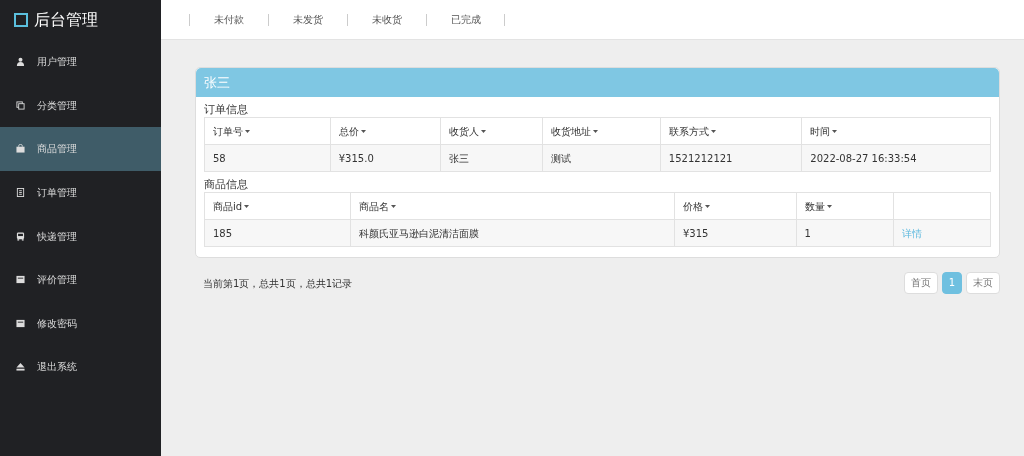  Describe the element at coordinates (57, 236) in the screenshot. I see `menu-label: 快递管理` at that location.